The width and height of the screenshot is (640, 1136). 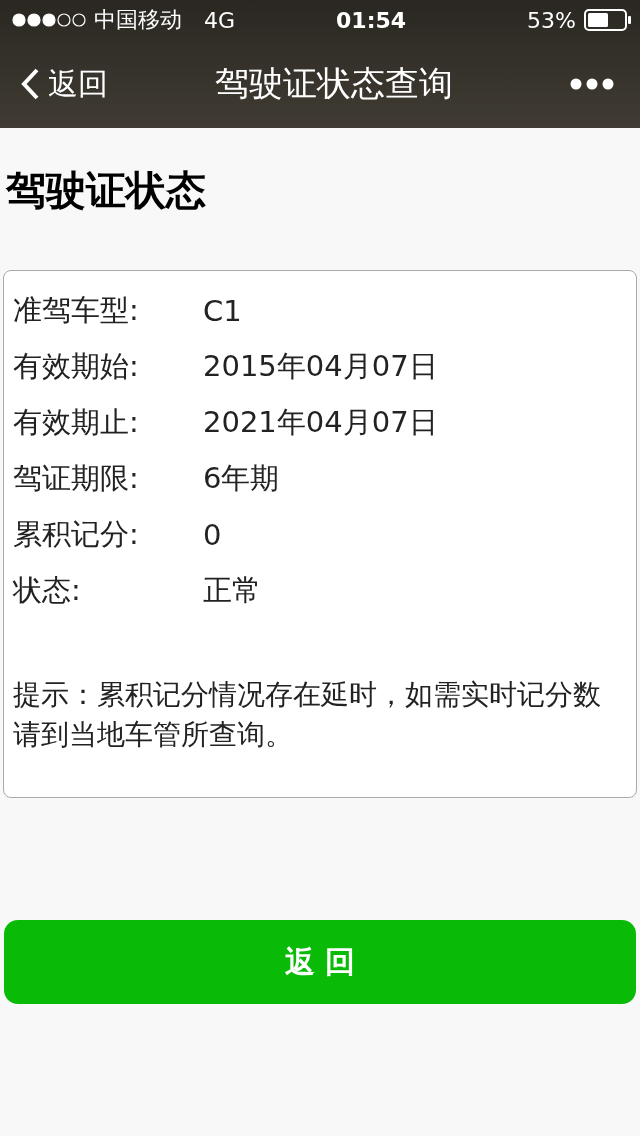 What do you see at coordinates (551, 20) in the screenshot?
I see `battery-percent: 53%` at bounding box center [551, 20].